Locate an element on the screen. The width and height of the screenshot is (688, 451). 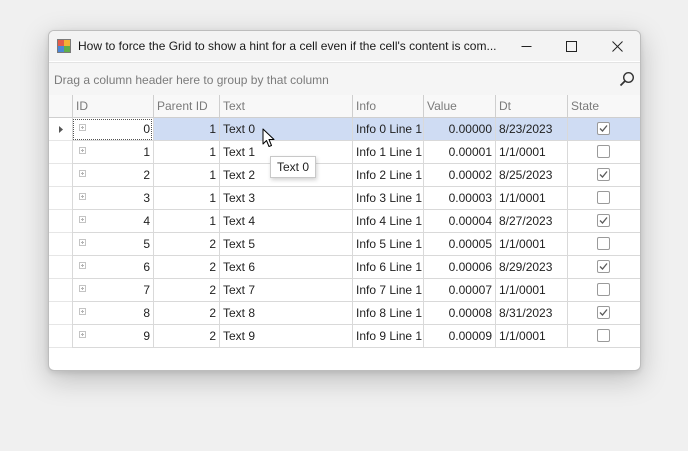
cell-info: Info 6 Line 1 is located at coordinates (387, 267).